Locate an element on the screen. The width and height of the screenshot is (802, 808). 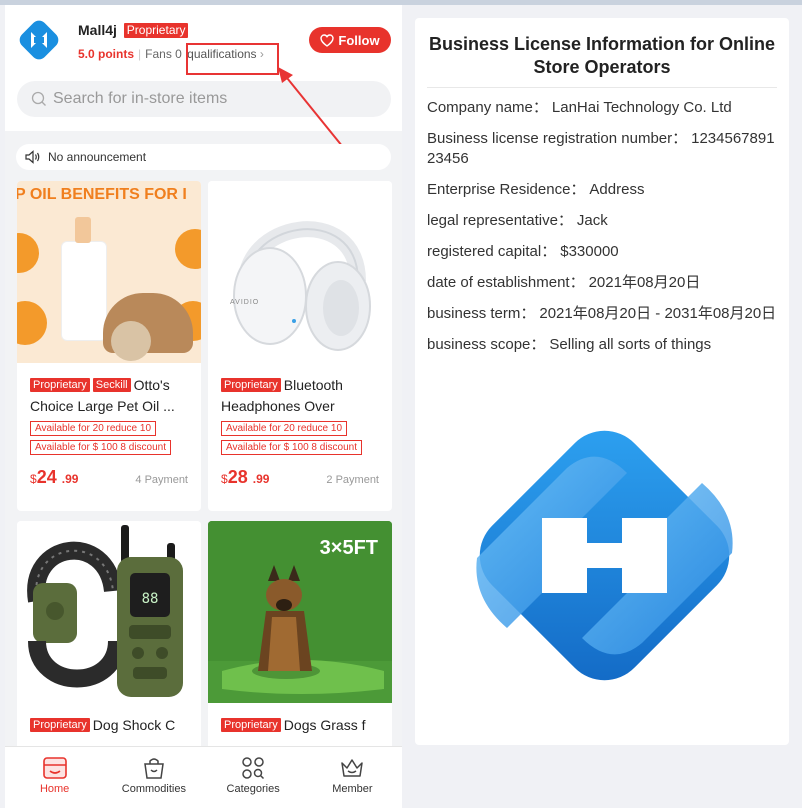
product-price: $24 .99 is located at coordinates (54, 477).